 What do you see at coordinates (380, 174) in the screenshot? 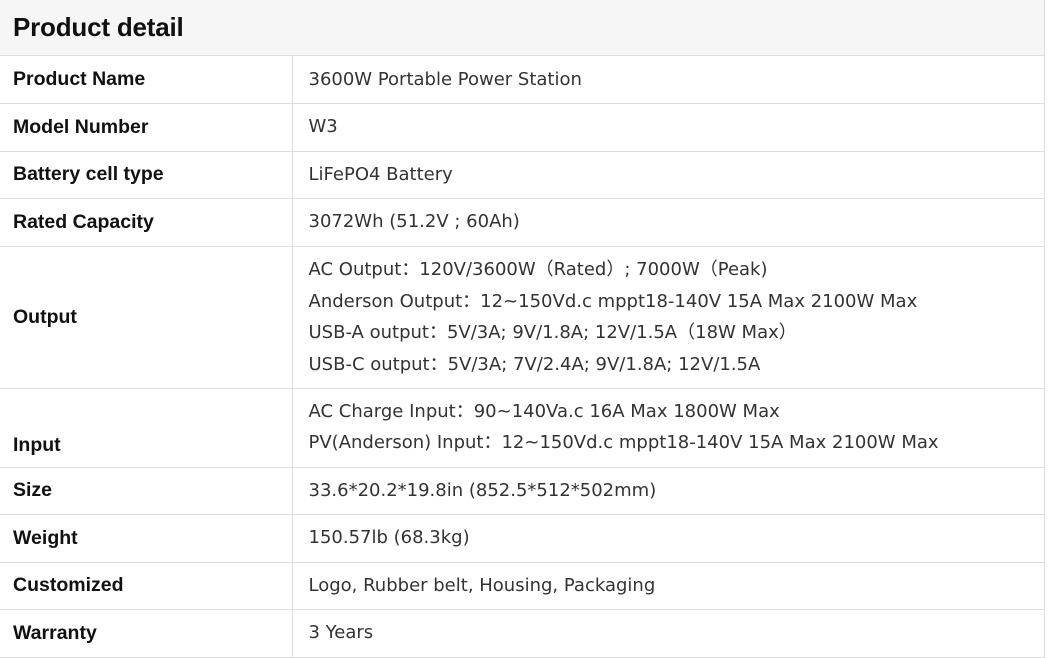
I see `spec-value-line: LiFePO4 Battery` at bounding box center [380, 174].